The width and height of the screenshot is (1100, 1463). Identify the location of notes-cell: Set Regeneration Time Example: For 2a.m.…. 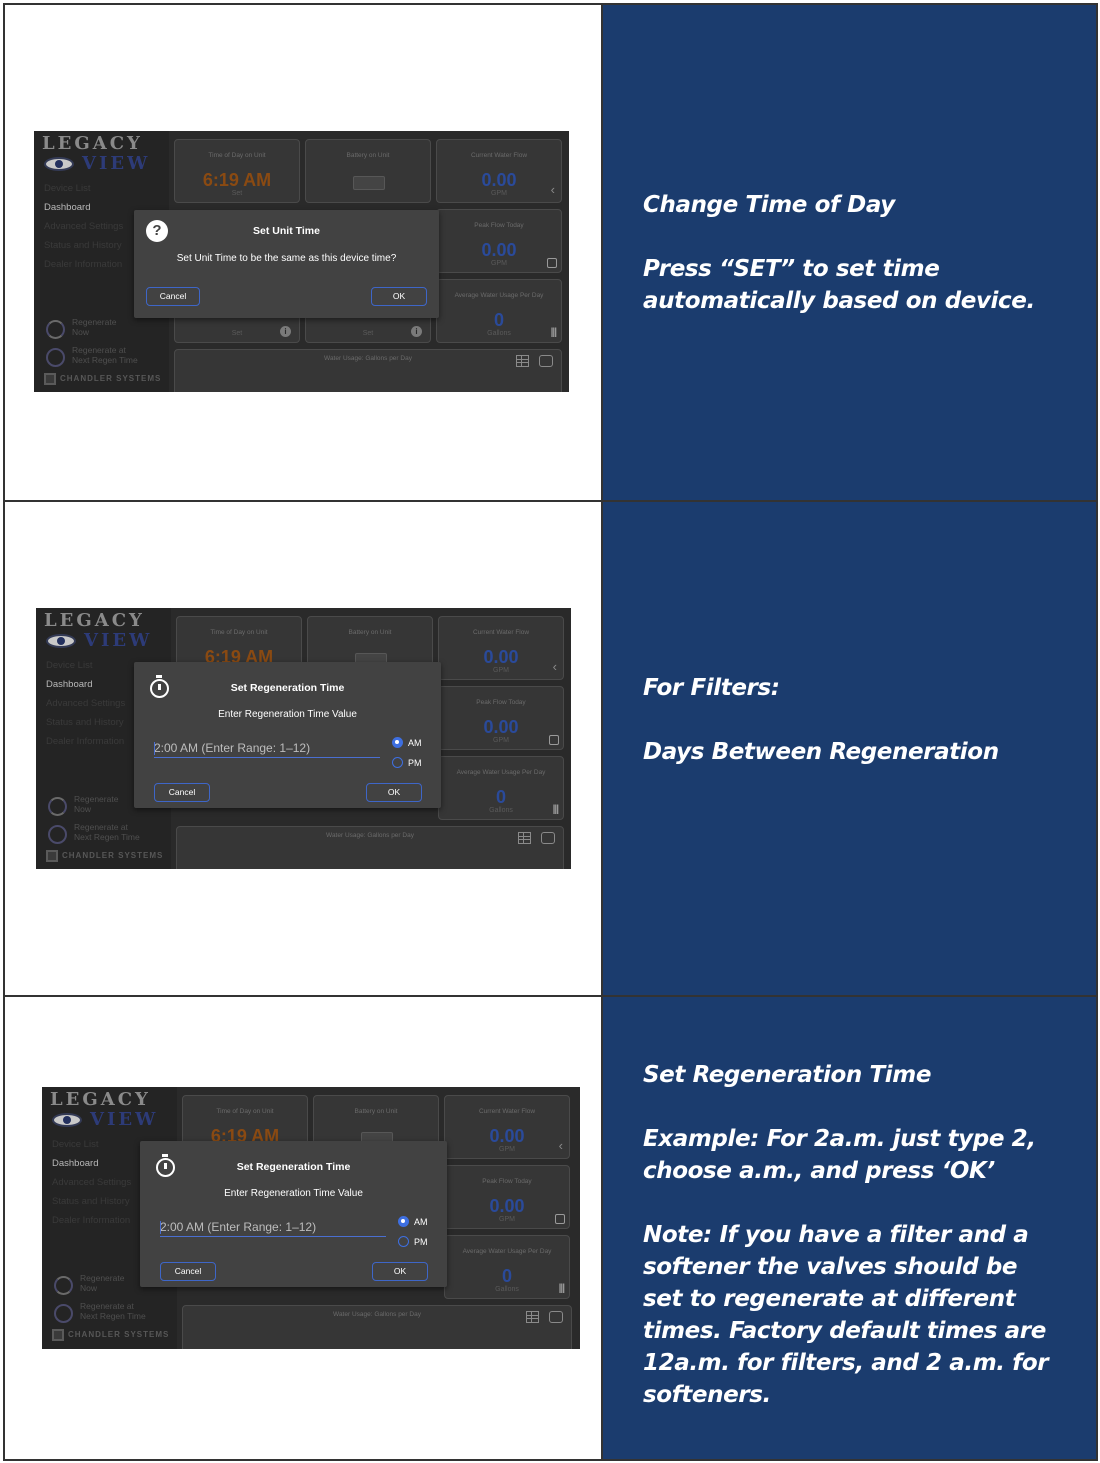
(849, 1228).